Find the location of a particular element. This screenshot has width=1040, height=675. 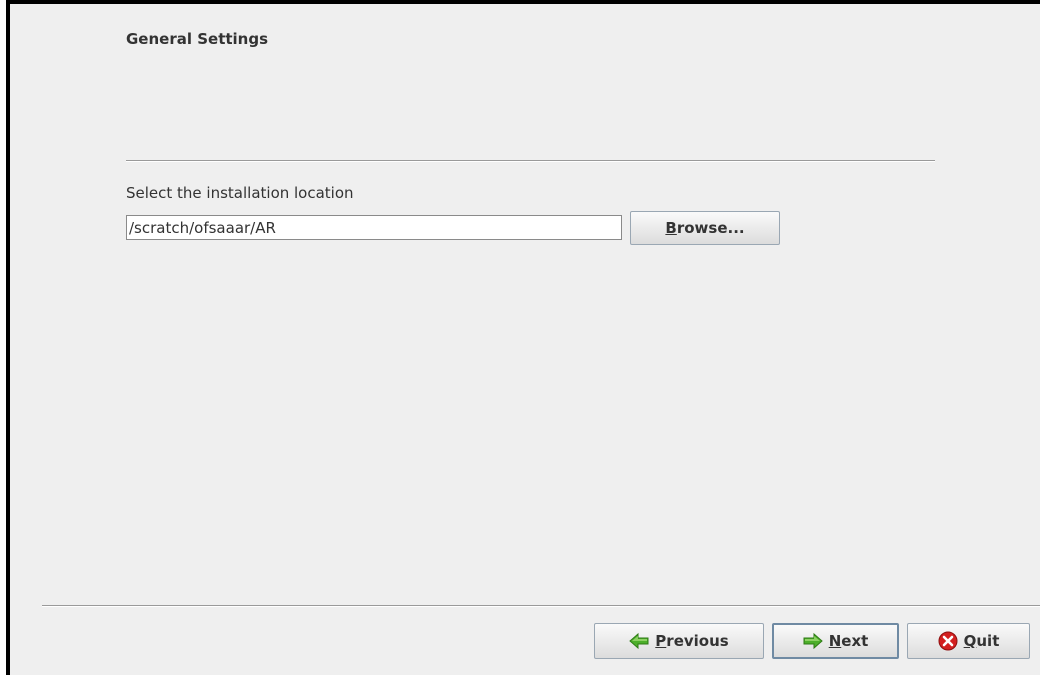

previous-button: Previous is located at coordinates (679, 641).